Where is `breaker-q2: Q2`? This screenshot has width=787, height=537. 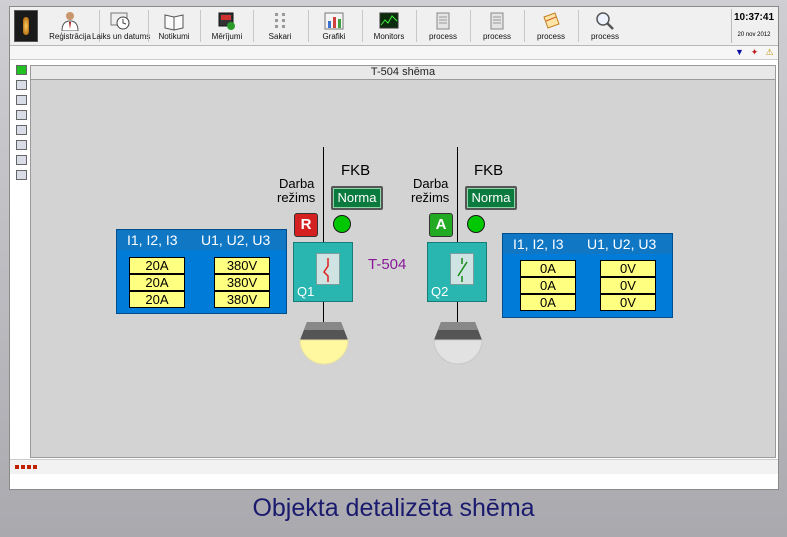
breaker-q2: Q2 is located at coordinates (457, 272).